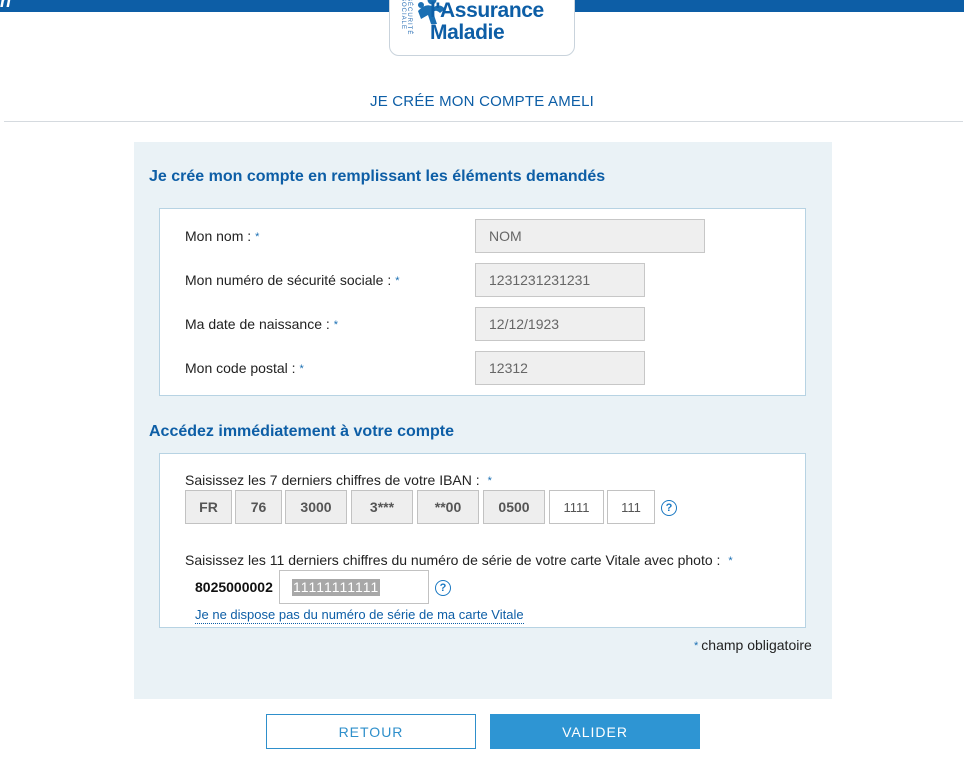 The image size is (964, 772). What do you see at coordinates (448, 507) in the screenshot?
I see `iban-segment-account-1: **00` at bounding box center [448, 507].